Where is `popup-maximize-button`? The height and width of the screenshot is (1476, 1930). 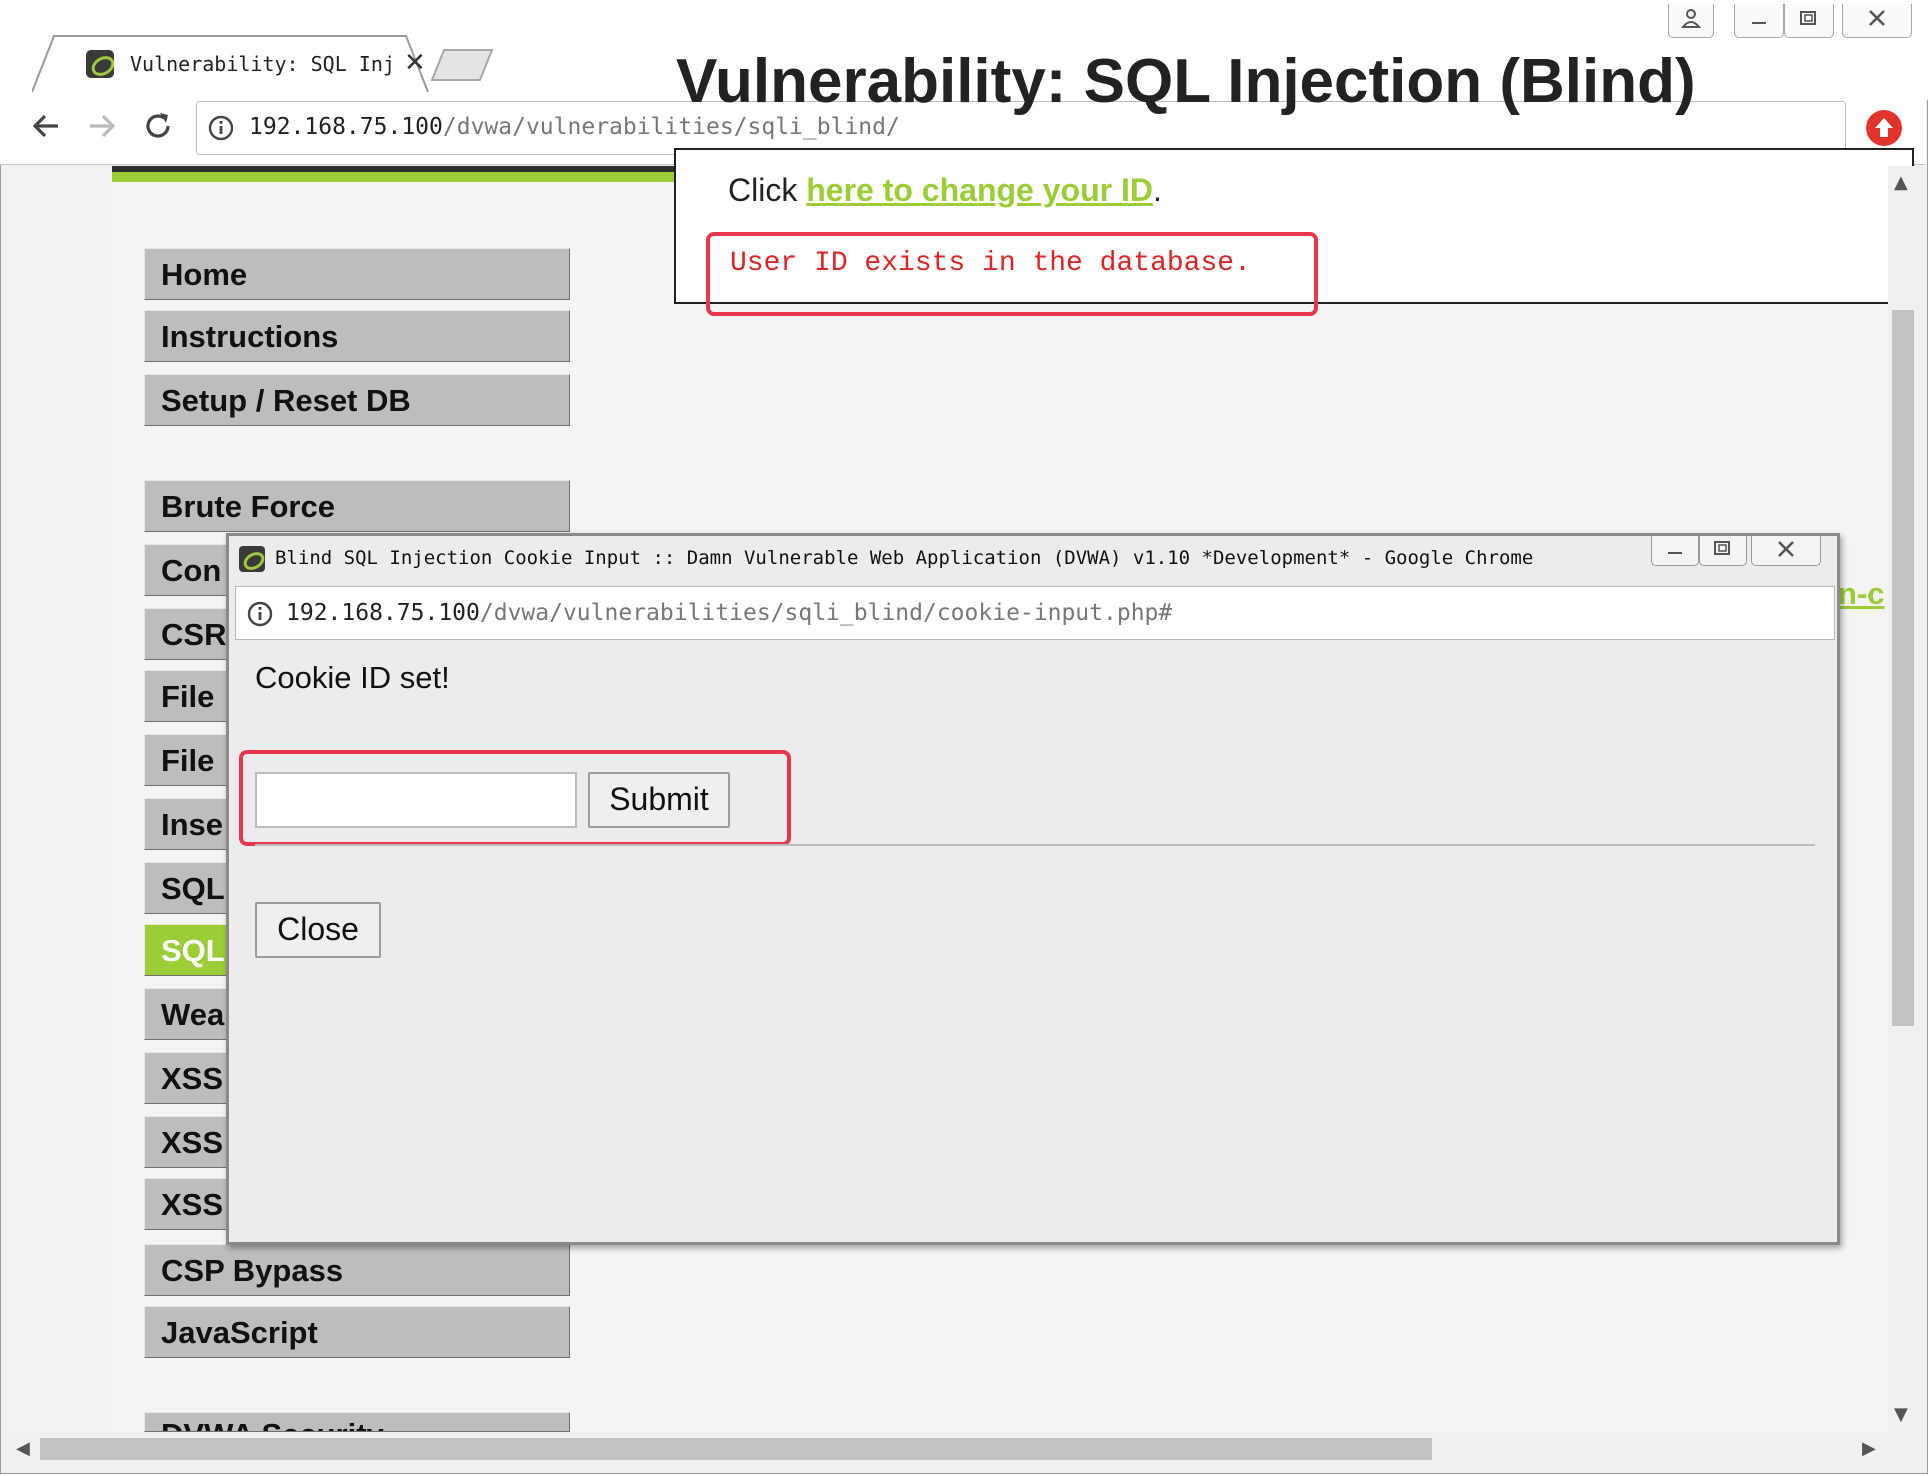
popup-maximize-button is located at coordinates (1723, 551).